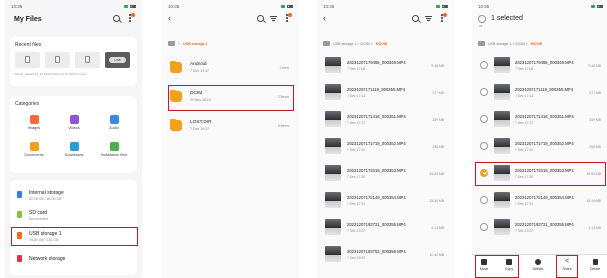  I want to click on select-all-label: All, so click(481, 26).